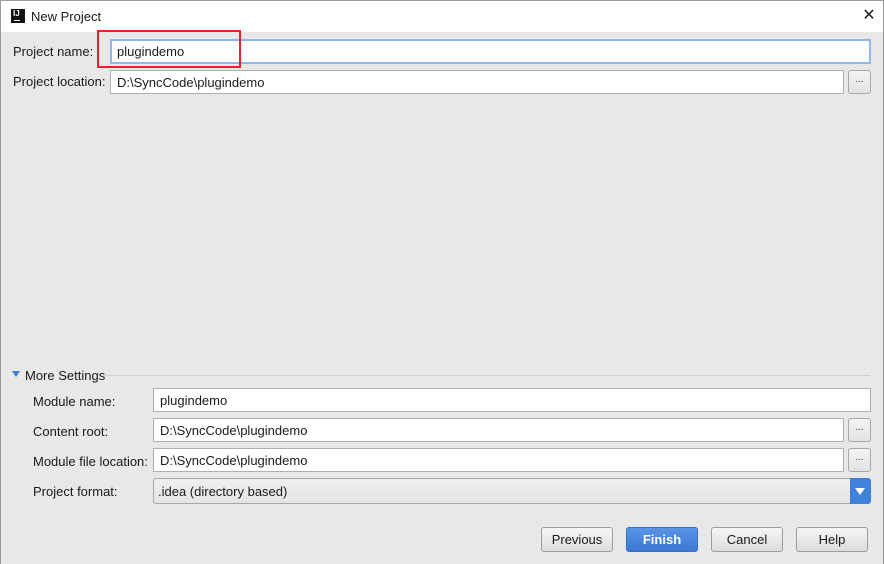 The height and width of the screenshot is (564, 884). What do you see at coordinates (18, 16) in the screenshot?
I see `intellij-icon: IJ` at bounding box center [18, 16].